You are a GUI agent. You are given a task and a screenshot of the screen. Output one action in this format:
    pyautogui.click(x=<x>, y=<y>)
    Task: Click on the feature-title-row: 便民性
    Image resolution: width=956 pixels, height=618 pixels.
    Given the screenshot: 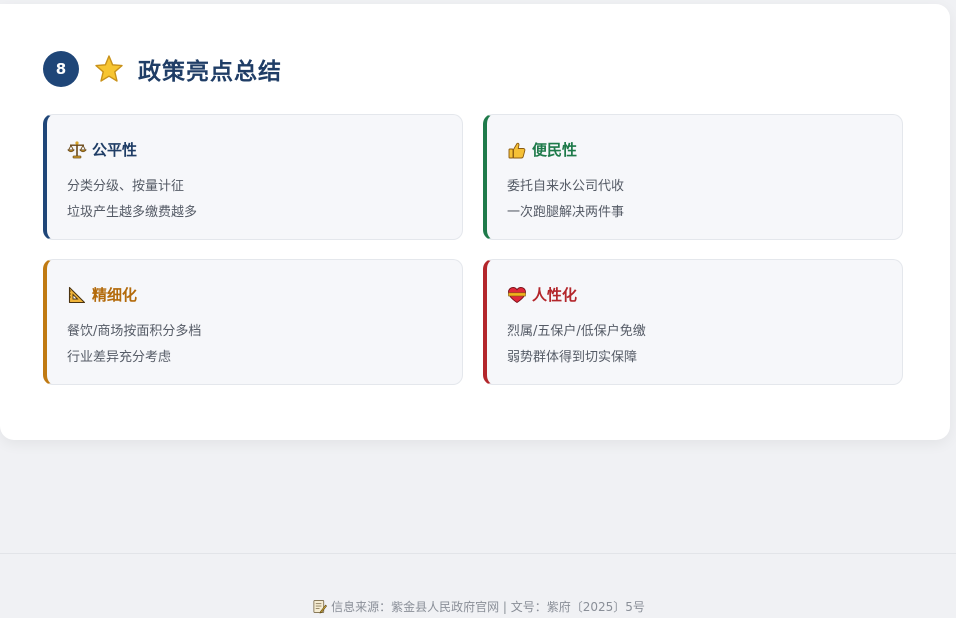 What is the action you would take?
    pyautogui.click(x=542, y=149)
    